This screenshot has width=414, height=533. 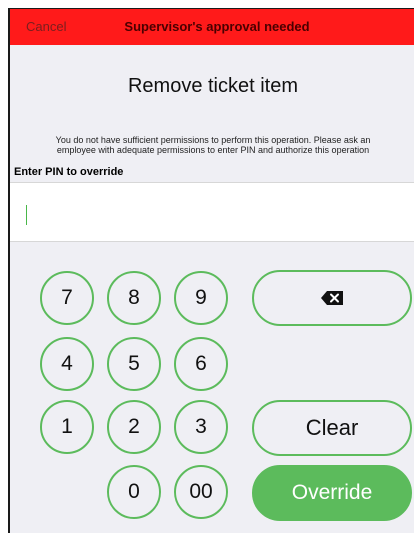 I want to click on key-8: 8, so click(x=134, y=298).